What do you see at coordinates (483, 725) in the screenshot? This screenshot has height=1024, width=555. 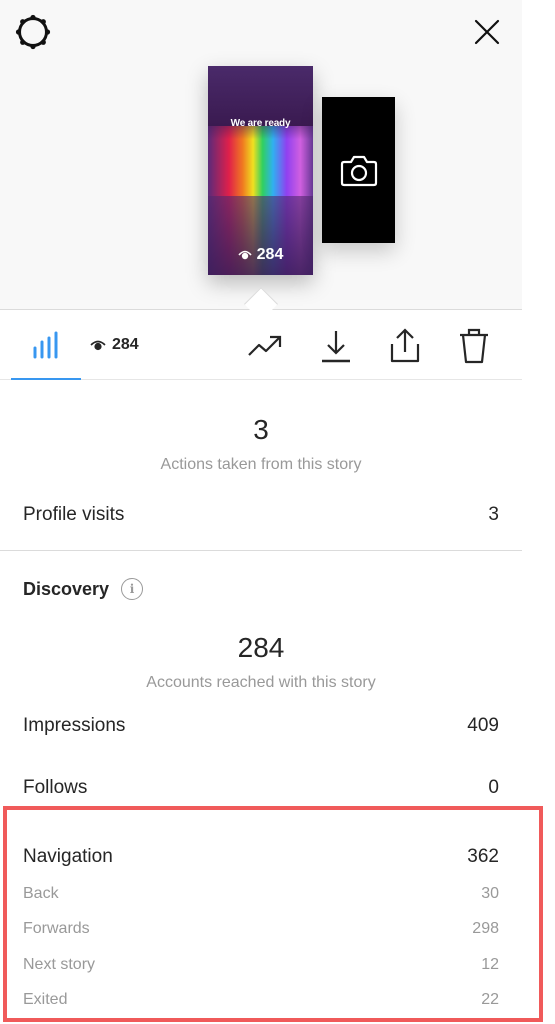 I see `metric-value: 409` at bounding box center [483, 725].